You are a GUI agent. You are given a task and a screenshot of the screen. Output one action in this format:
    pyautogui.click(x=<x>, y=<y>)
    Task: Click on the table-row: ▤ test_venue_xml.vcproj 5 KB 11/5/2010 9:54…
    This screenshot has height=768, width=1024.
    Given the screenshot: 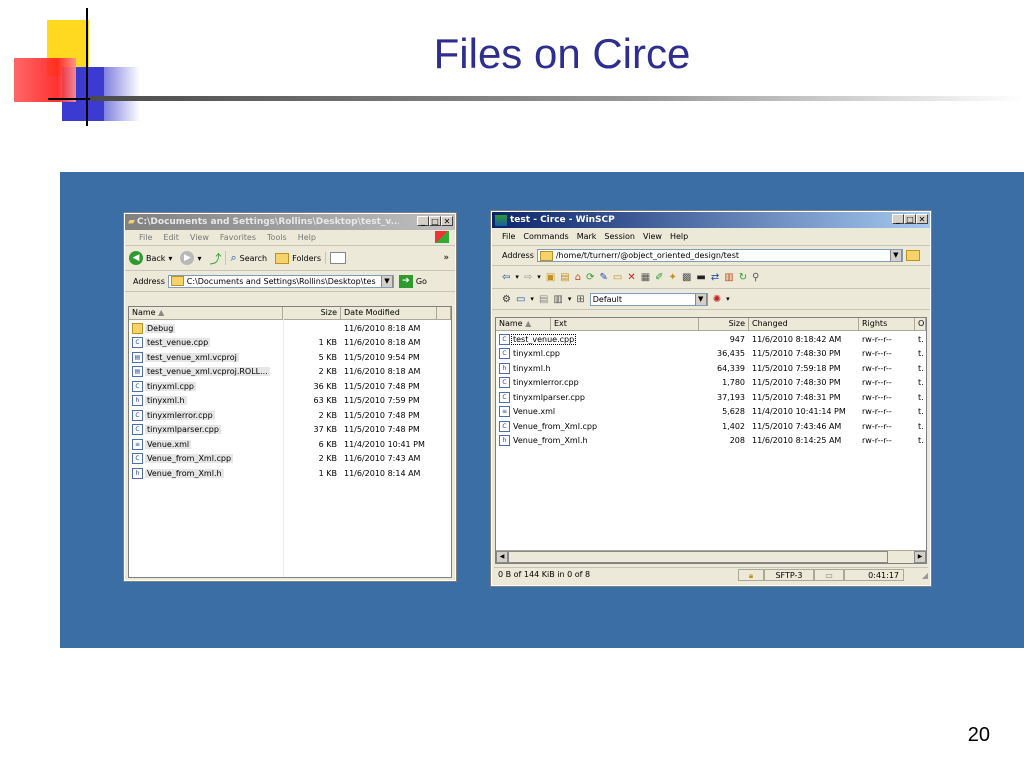 What is the action you would take?
    pyautogui.click(x=290, y=357)
    